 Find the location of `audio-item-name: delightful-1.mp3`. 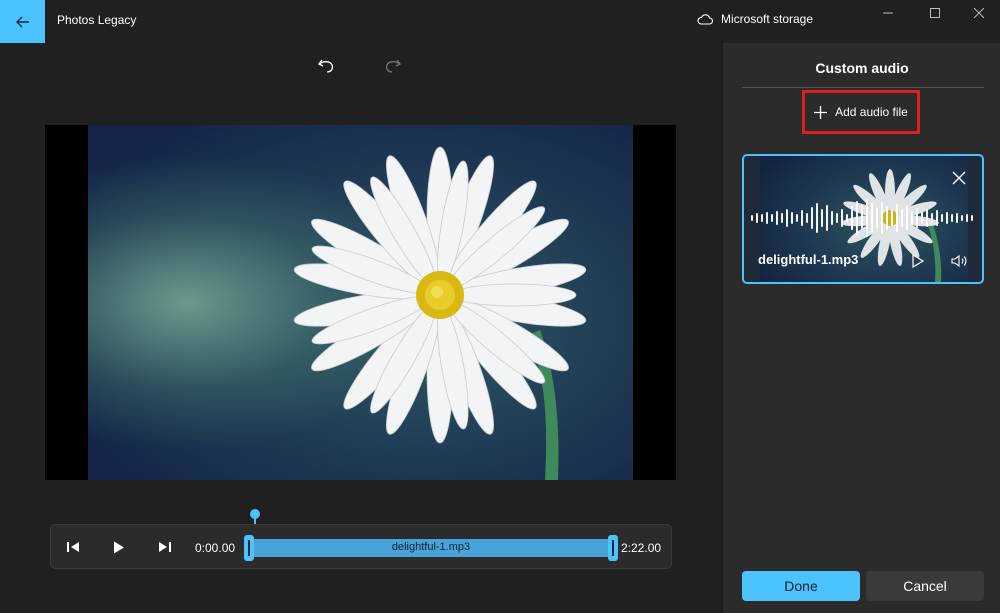

audio-item-name: delightful-1.mp3 is located at coordinates (808, 259).